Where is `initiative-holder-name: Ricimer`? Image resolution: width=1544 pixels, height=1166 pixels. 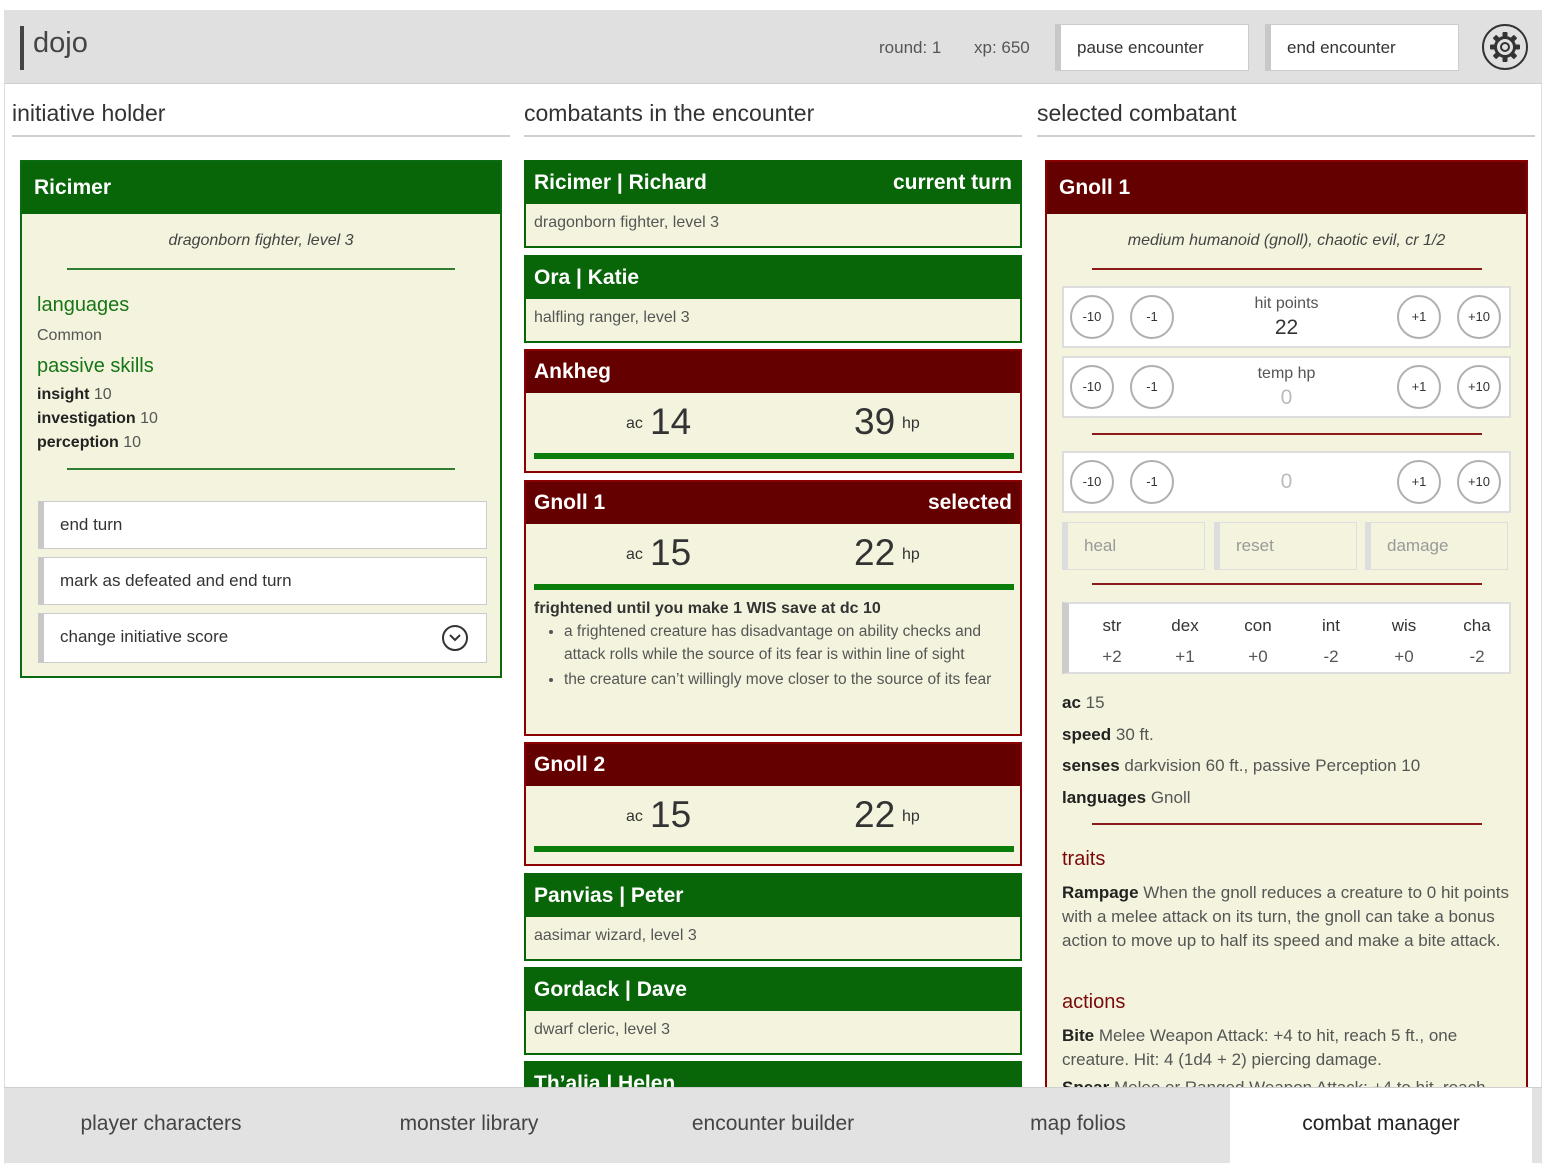
initiative-holder-name: Ricimer is located at coordinates (261, 188).